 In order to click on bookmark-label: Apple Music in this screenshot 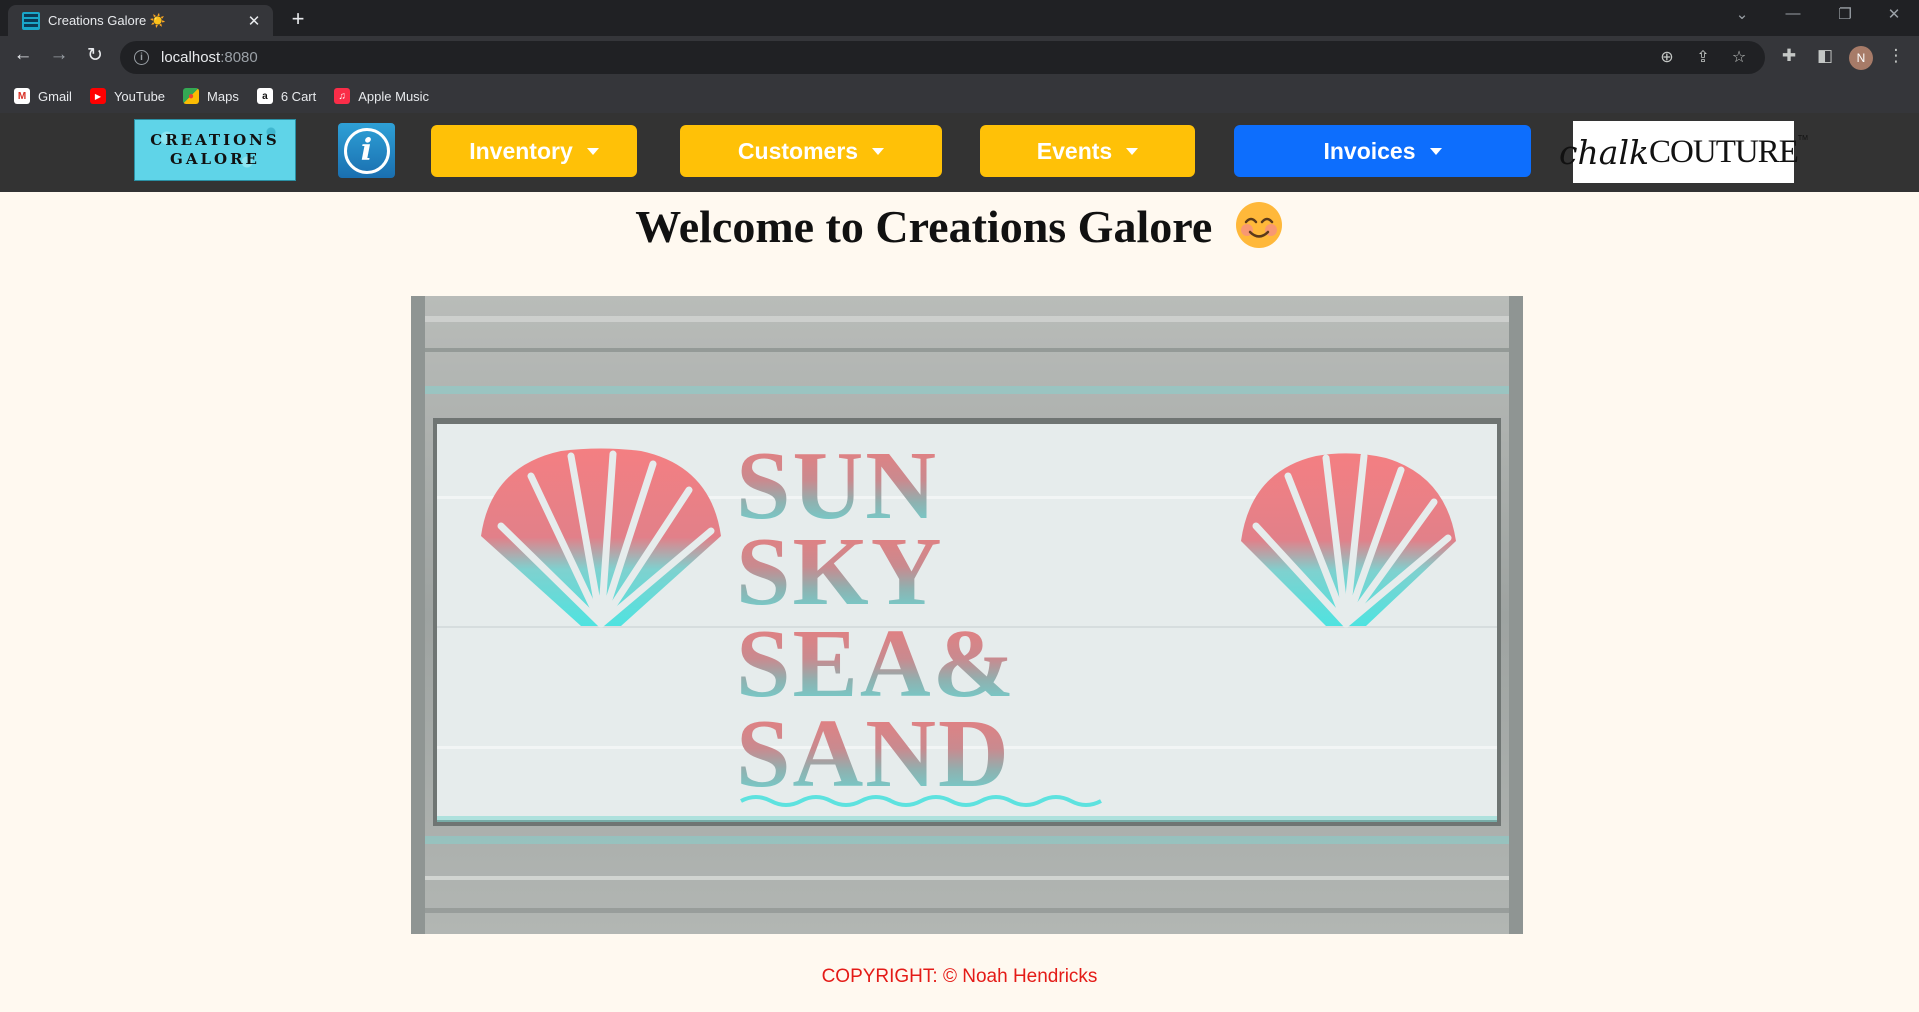, I will do `click(394, 96)`.